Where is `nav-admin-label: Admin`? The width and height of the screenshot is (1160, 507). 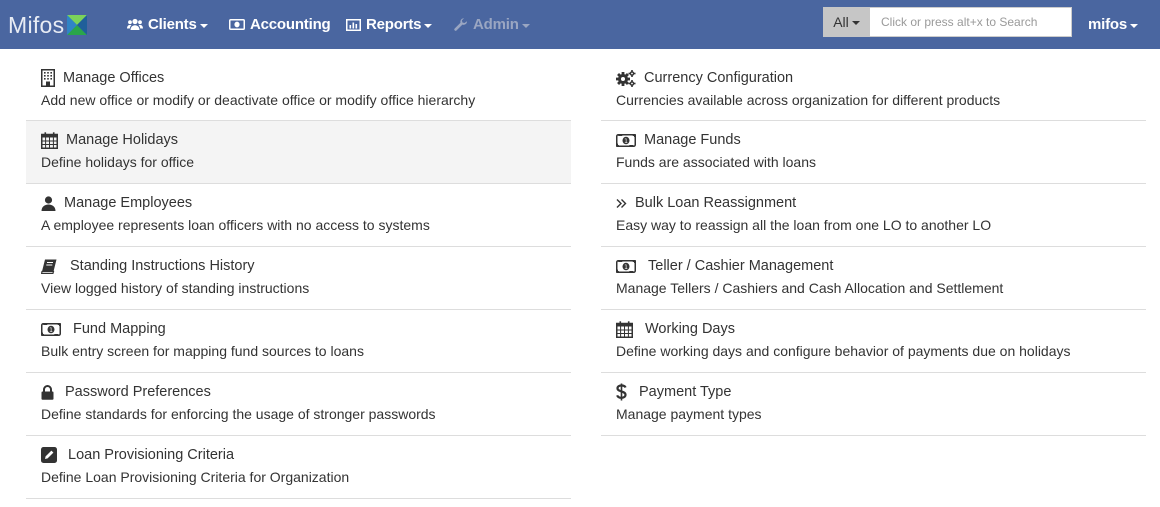 nav-admin-label: Admin is located at coordinates (496, 24).